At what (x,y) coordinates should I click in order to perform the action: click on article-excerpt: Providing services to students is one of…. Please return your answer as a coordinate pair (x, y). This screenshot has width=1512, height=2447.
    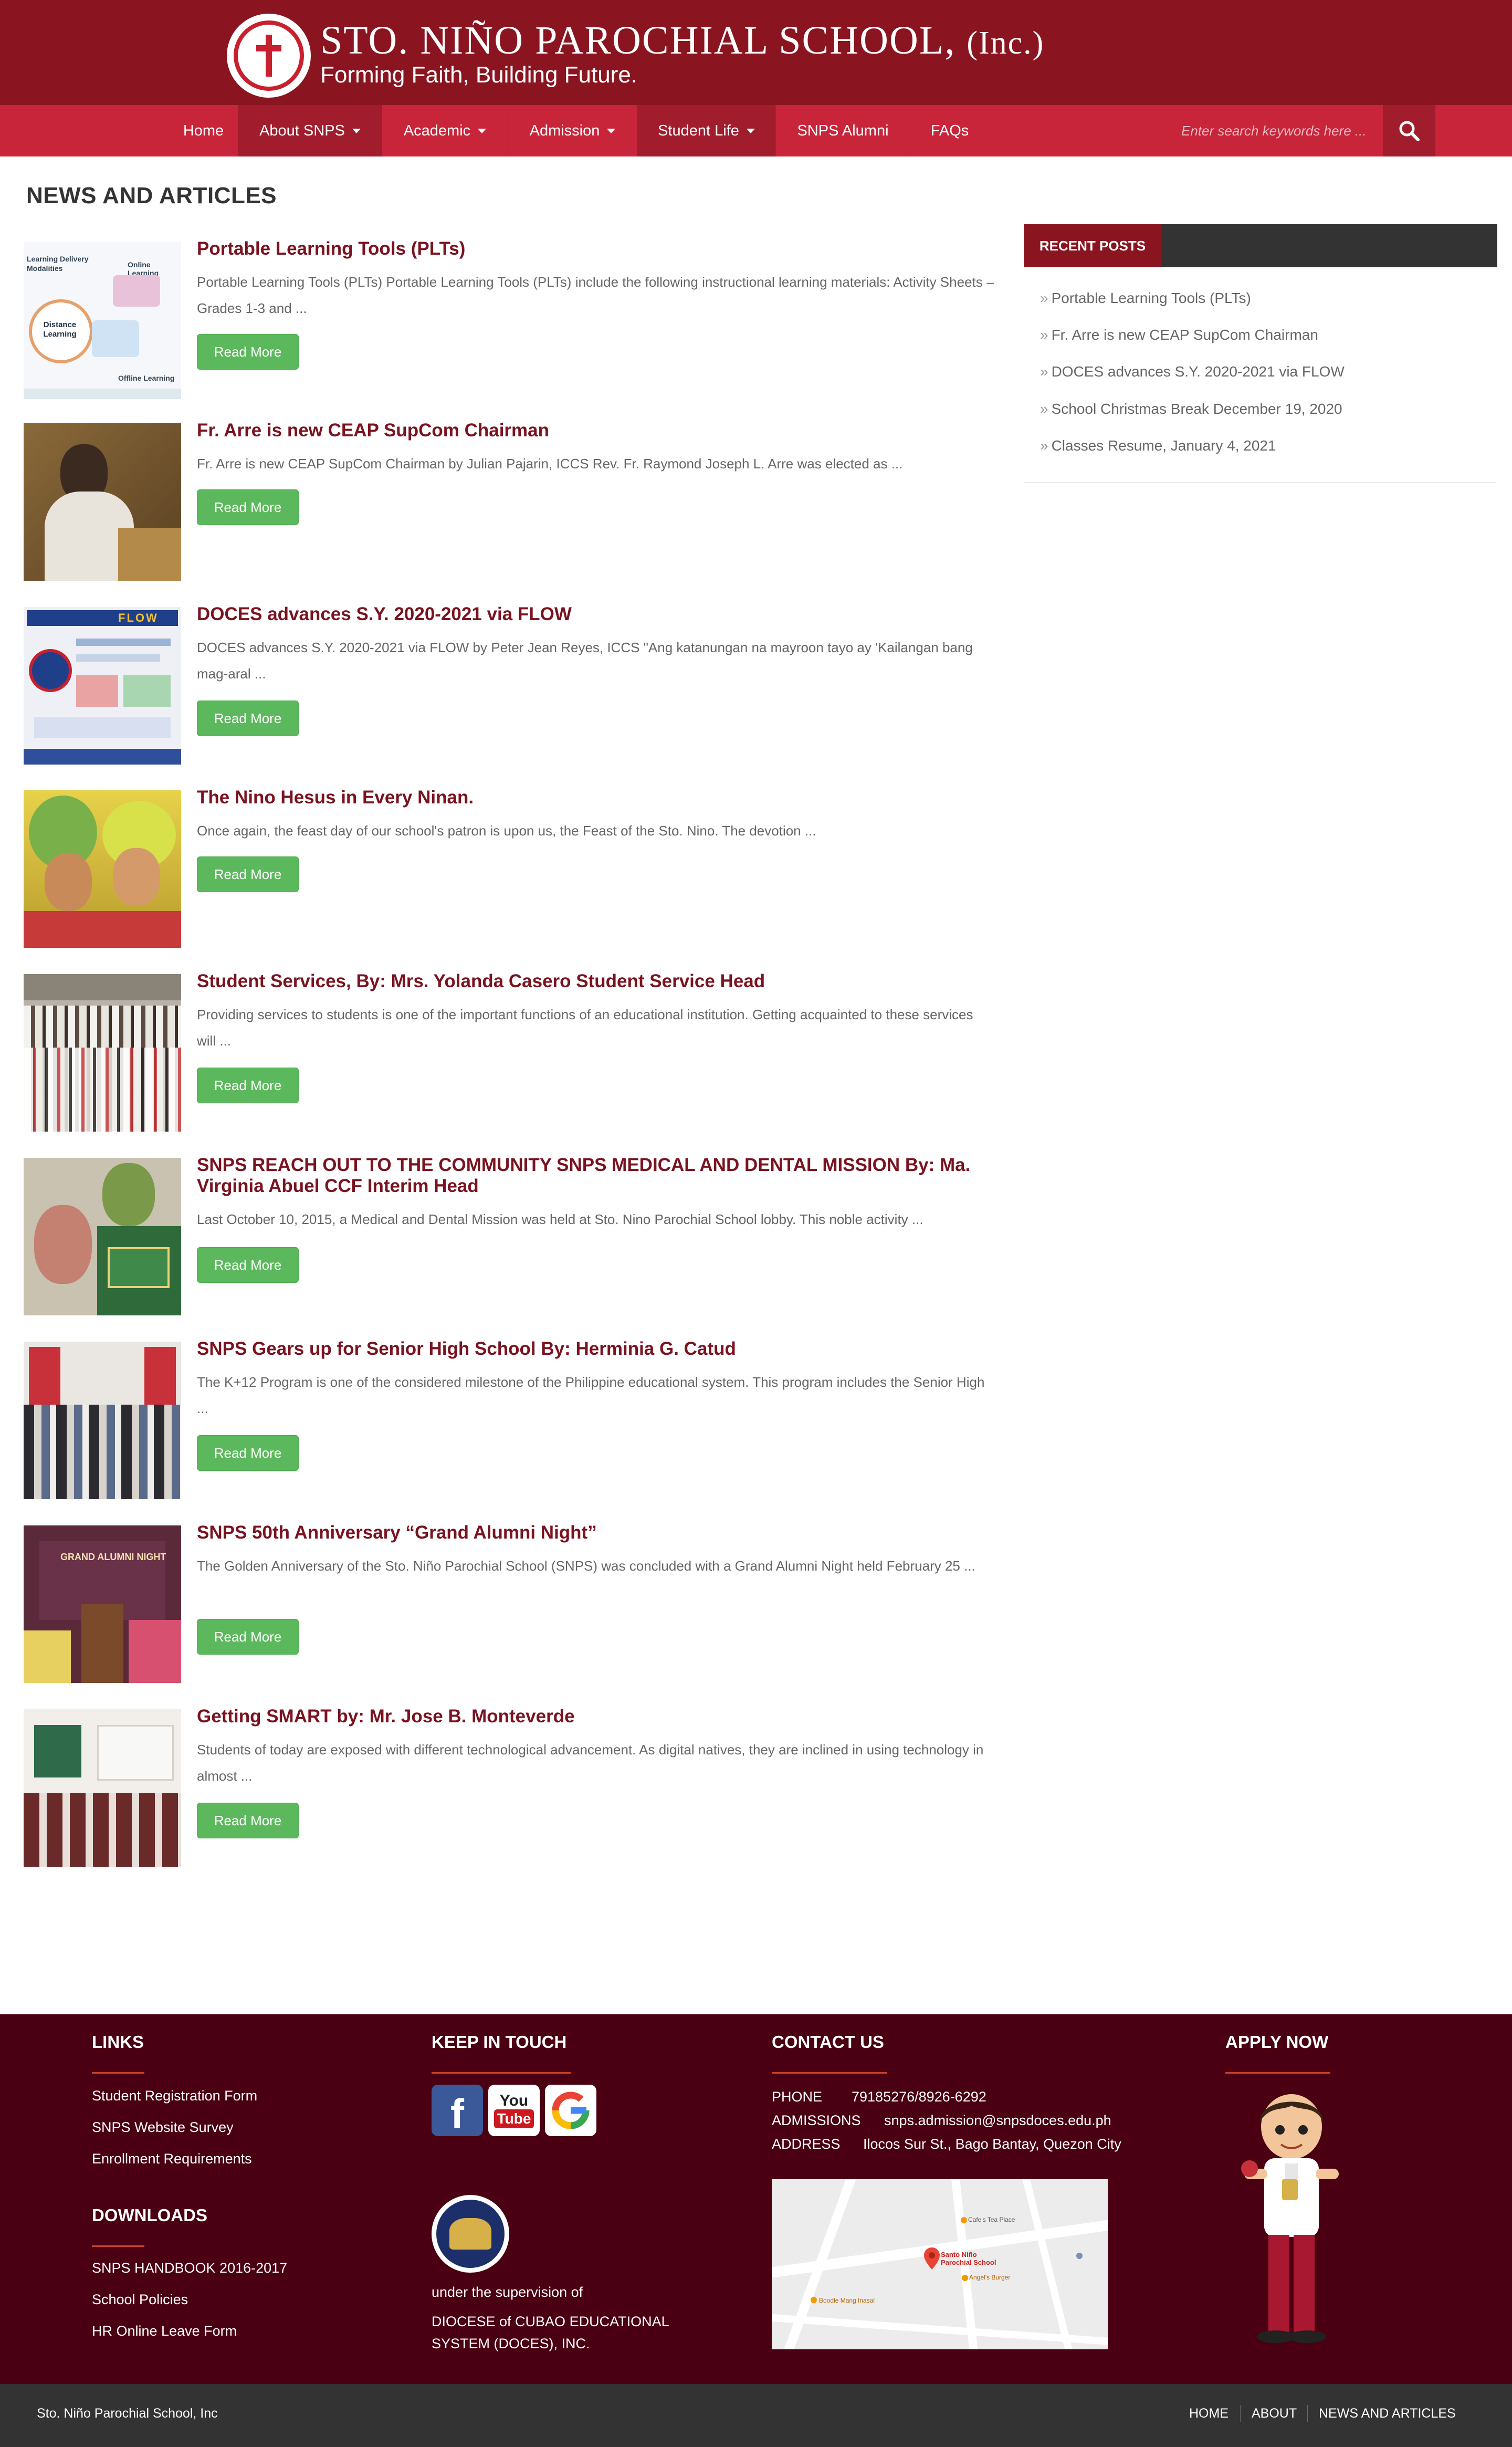
    Looking at the image, I should click on (585, 1028).